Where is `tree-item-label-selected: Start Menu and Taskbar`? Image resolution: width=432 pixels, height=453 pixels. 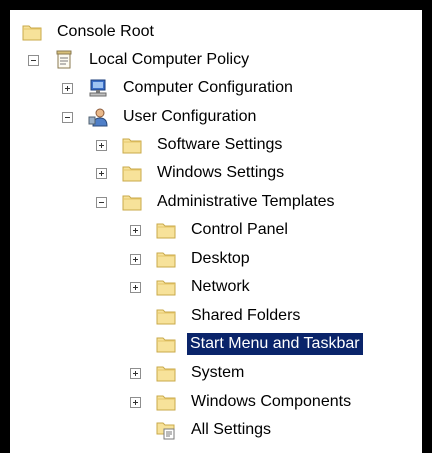 tree-item-label-selected: Start Menu and Taskbar is located at coordinates (275, 344).